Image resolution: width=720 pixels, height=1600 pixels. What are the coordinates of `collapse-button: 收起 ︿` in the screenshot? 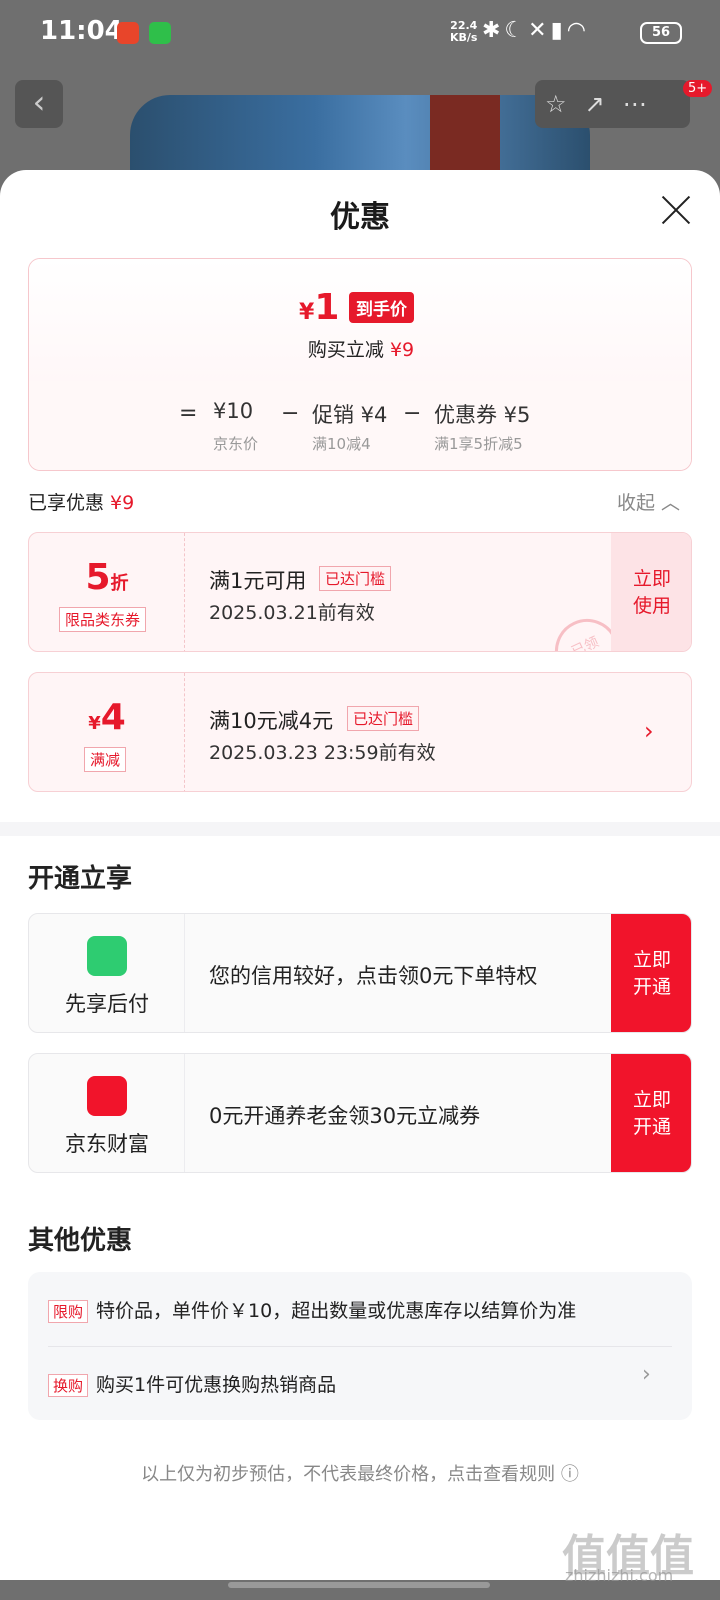 It's located at (648, 501).